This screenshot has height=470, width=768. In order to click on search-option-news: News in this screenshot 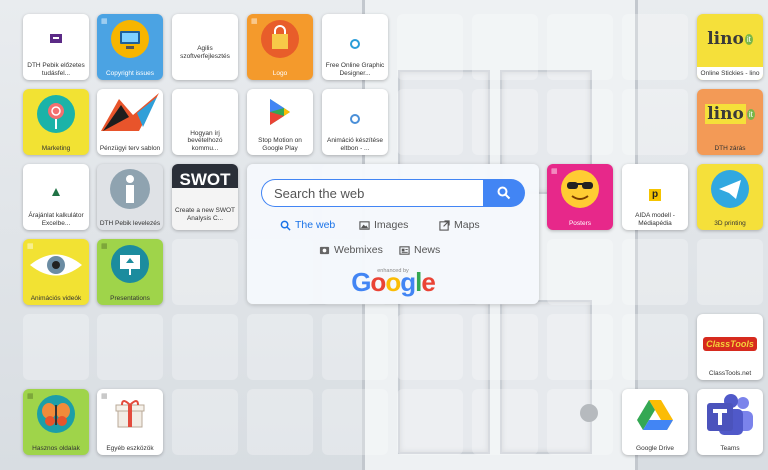, I will do `click(419, 250)`.